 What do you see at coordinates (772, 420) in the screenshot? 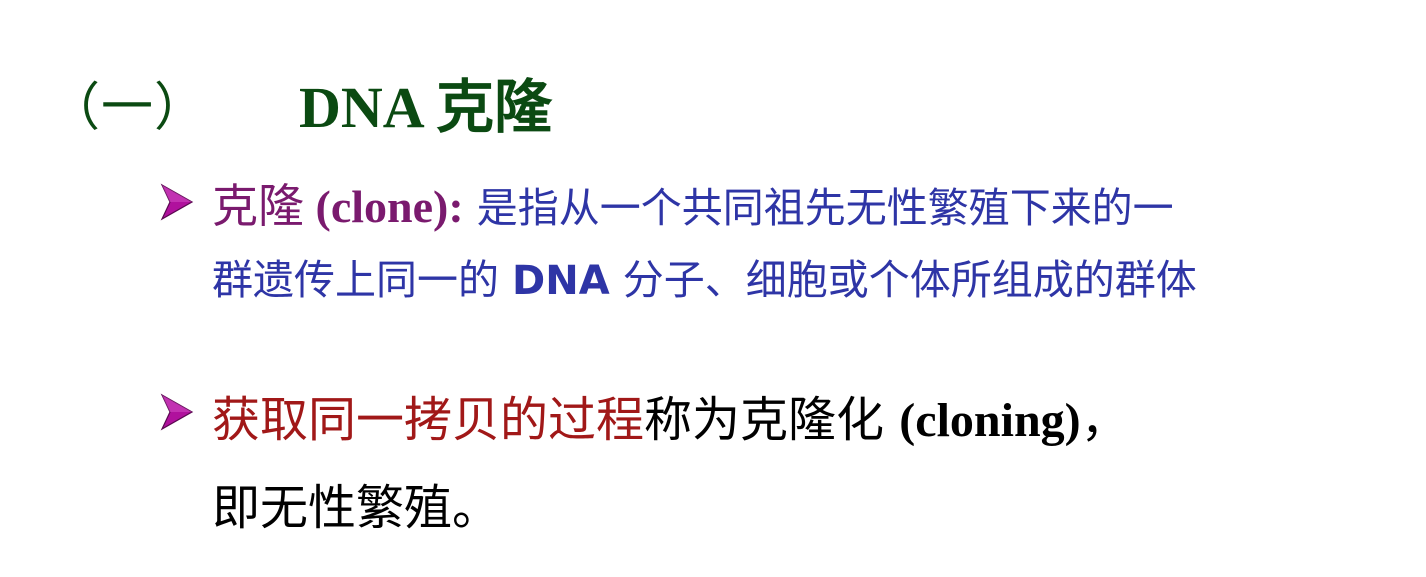
I see `cloning-text: 称为克隆化` at bounding box center [772, 420].